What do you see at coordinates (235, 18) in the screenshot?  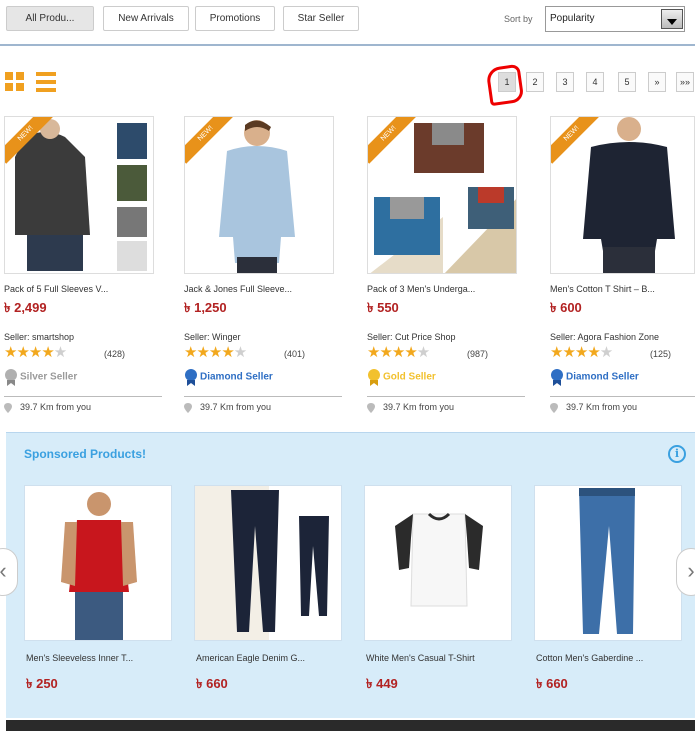 I see `filter-promotions-button: Promotions` at bounding box center [235, 18].